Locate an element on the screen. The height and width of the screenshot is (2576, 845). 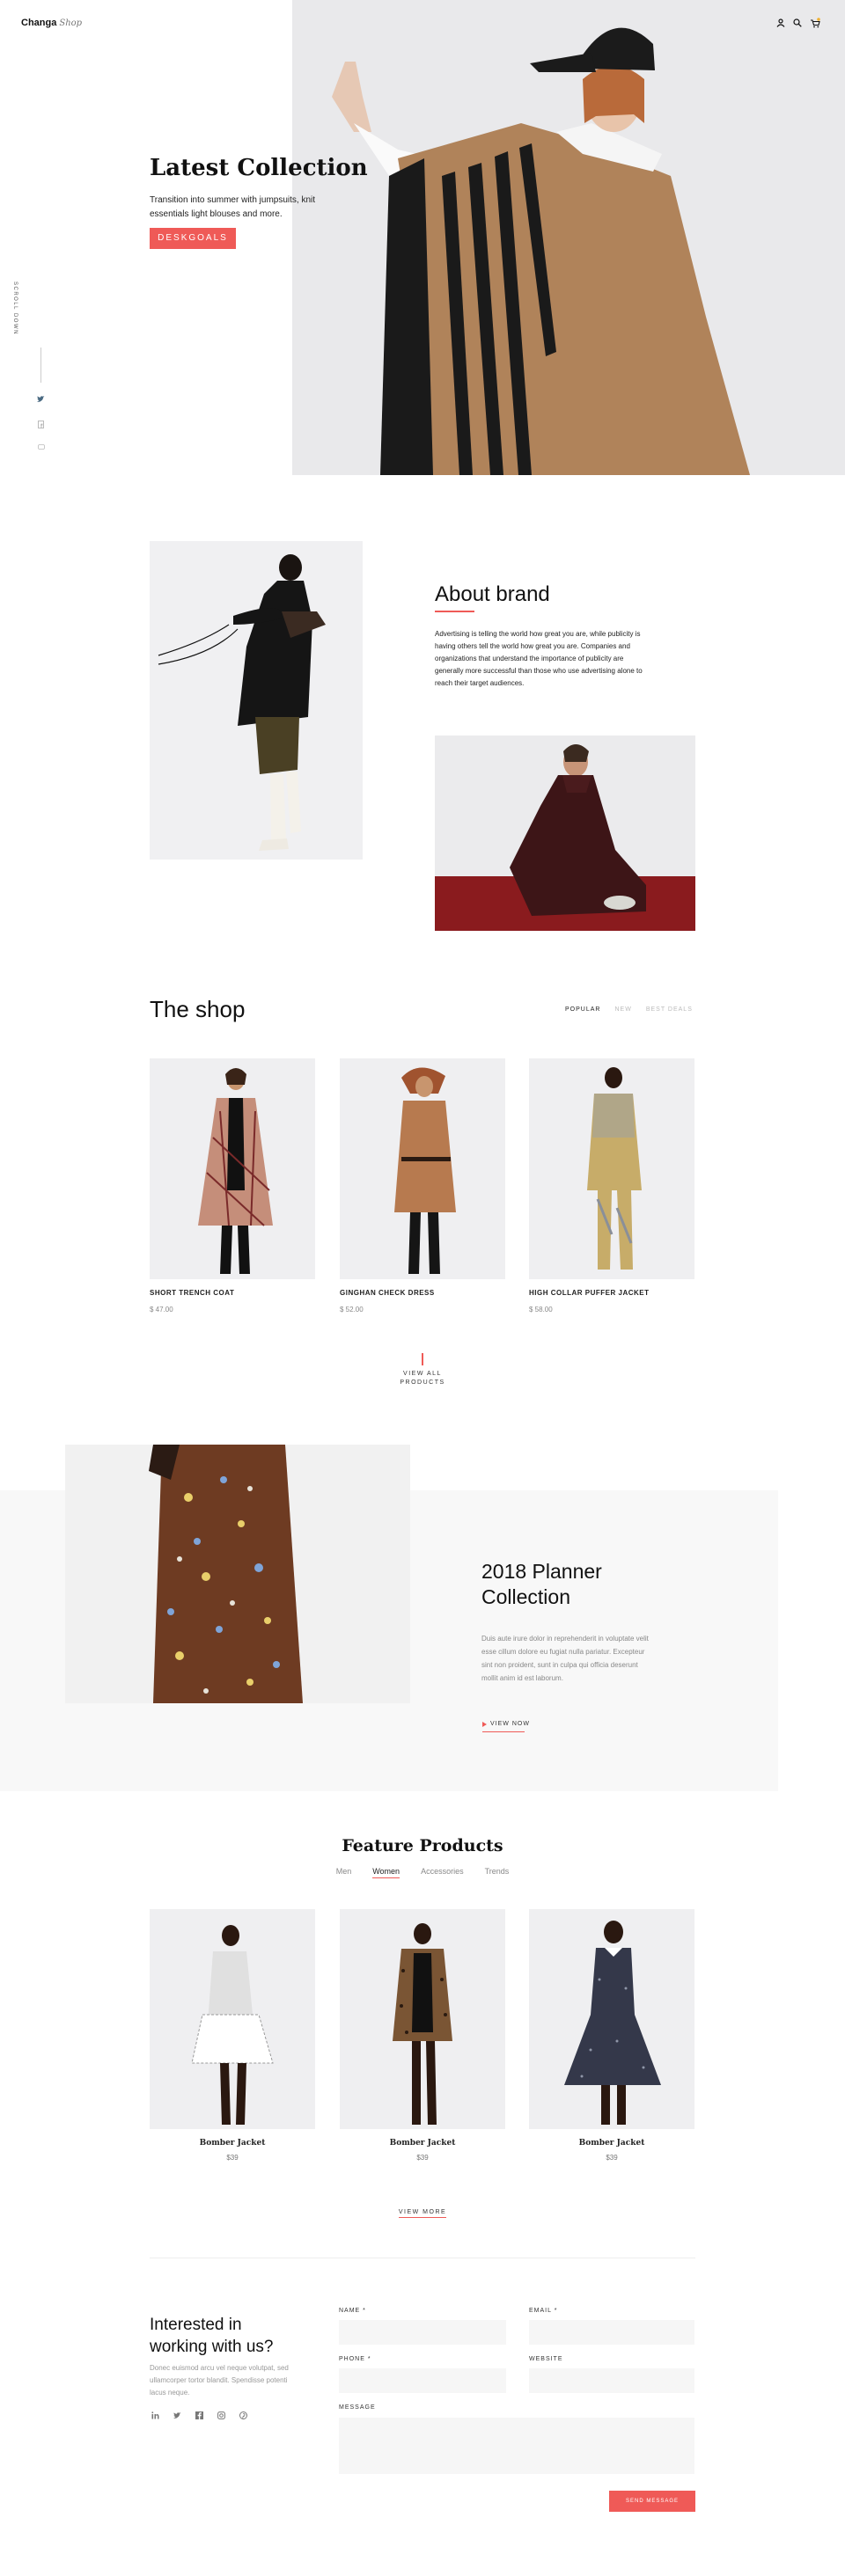
ftab-accessories: Accessories is located at coordinates (442, 1872).